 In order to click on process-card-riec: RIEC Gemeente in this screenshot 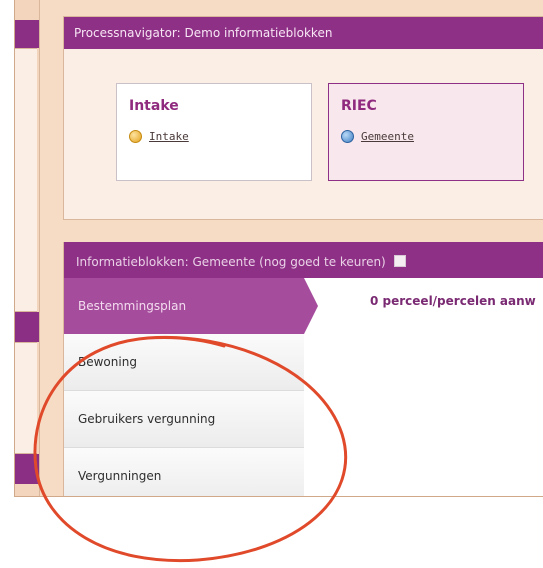, I will do `click(426, 132)`.